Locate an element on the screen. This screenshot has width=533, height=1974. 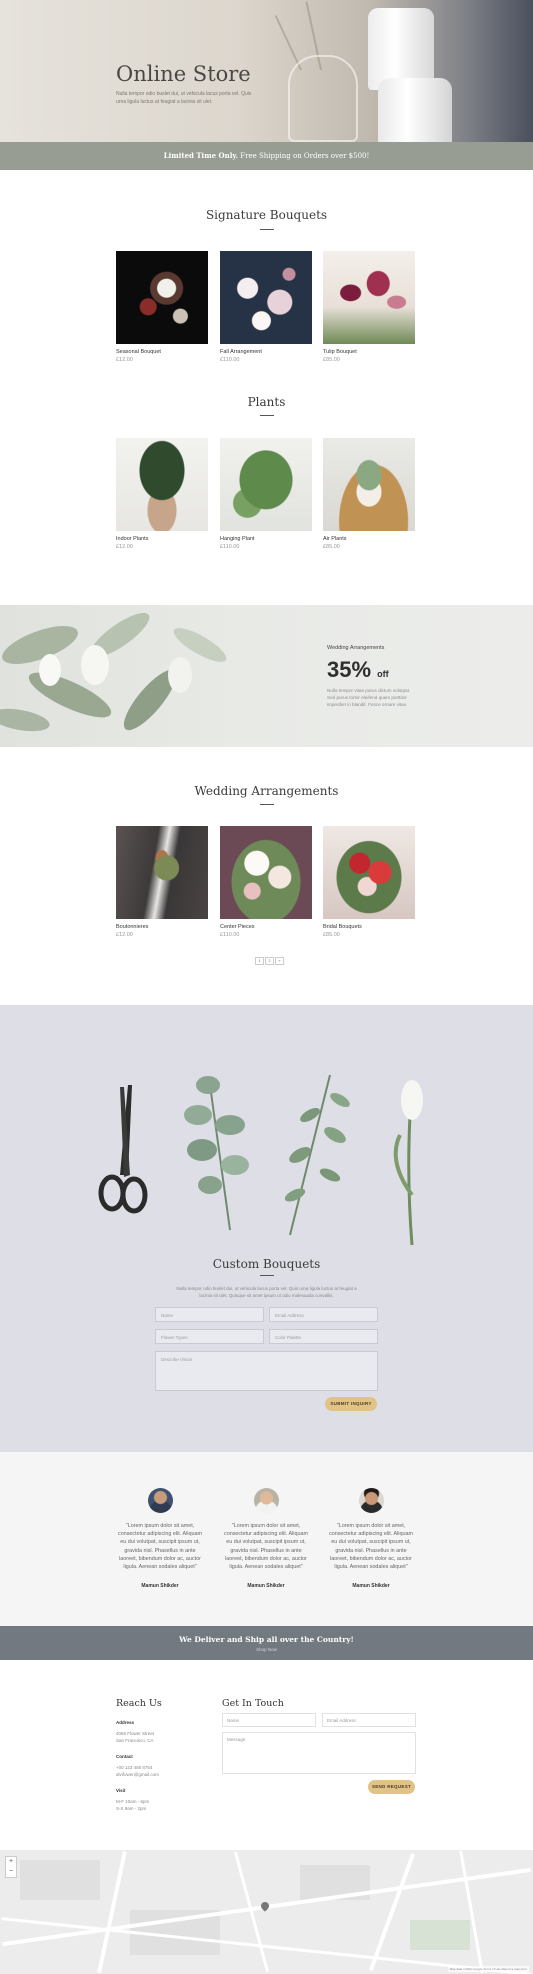
product-name: Bridal Bouquets is located at coordinates (369, 927).